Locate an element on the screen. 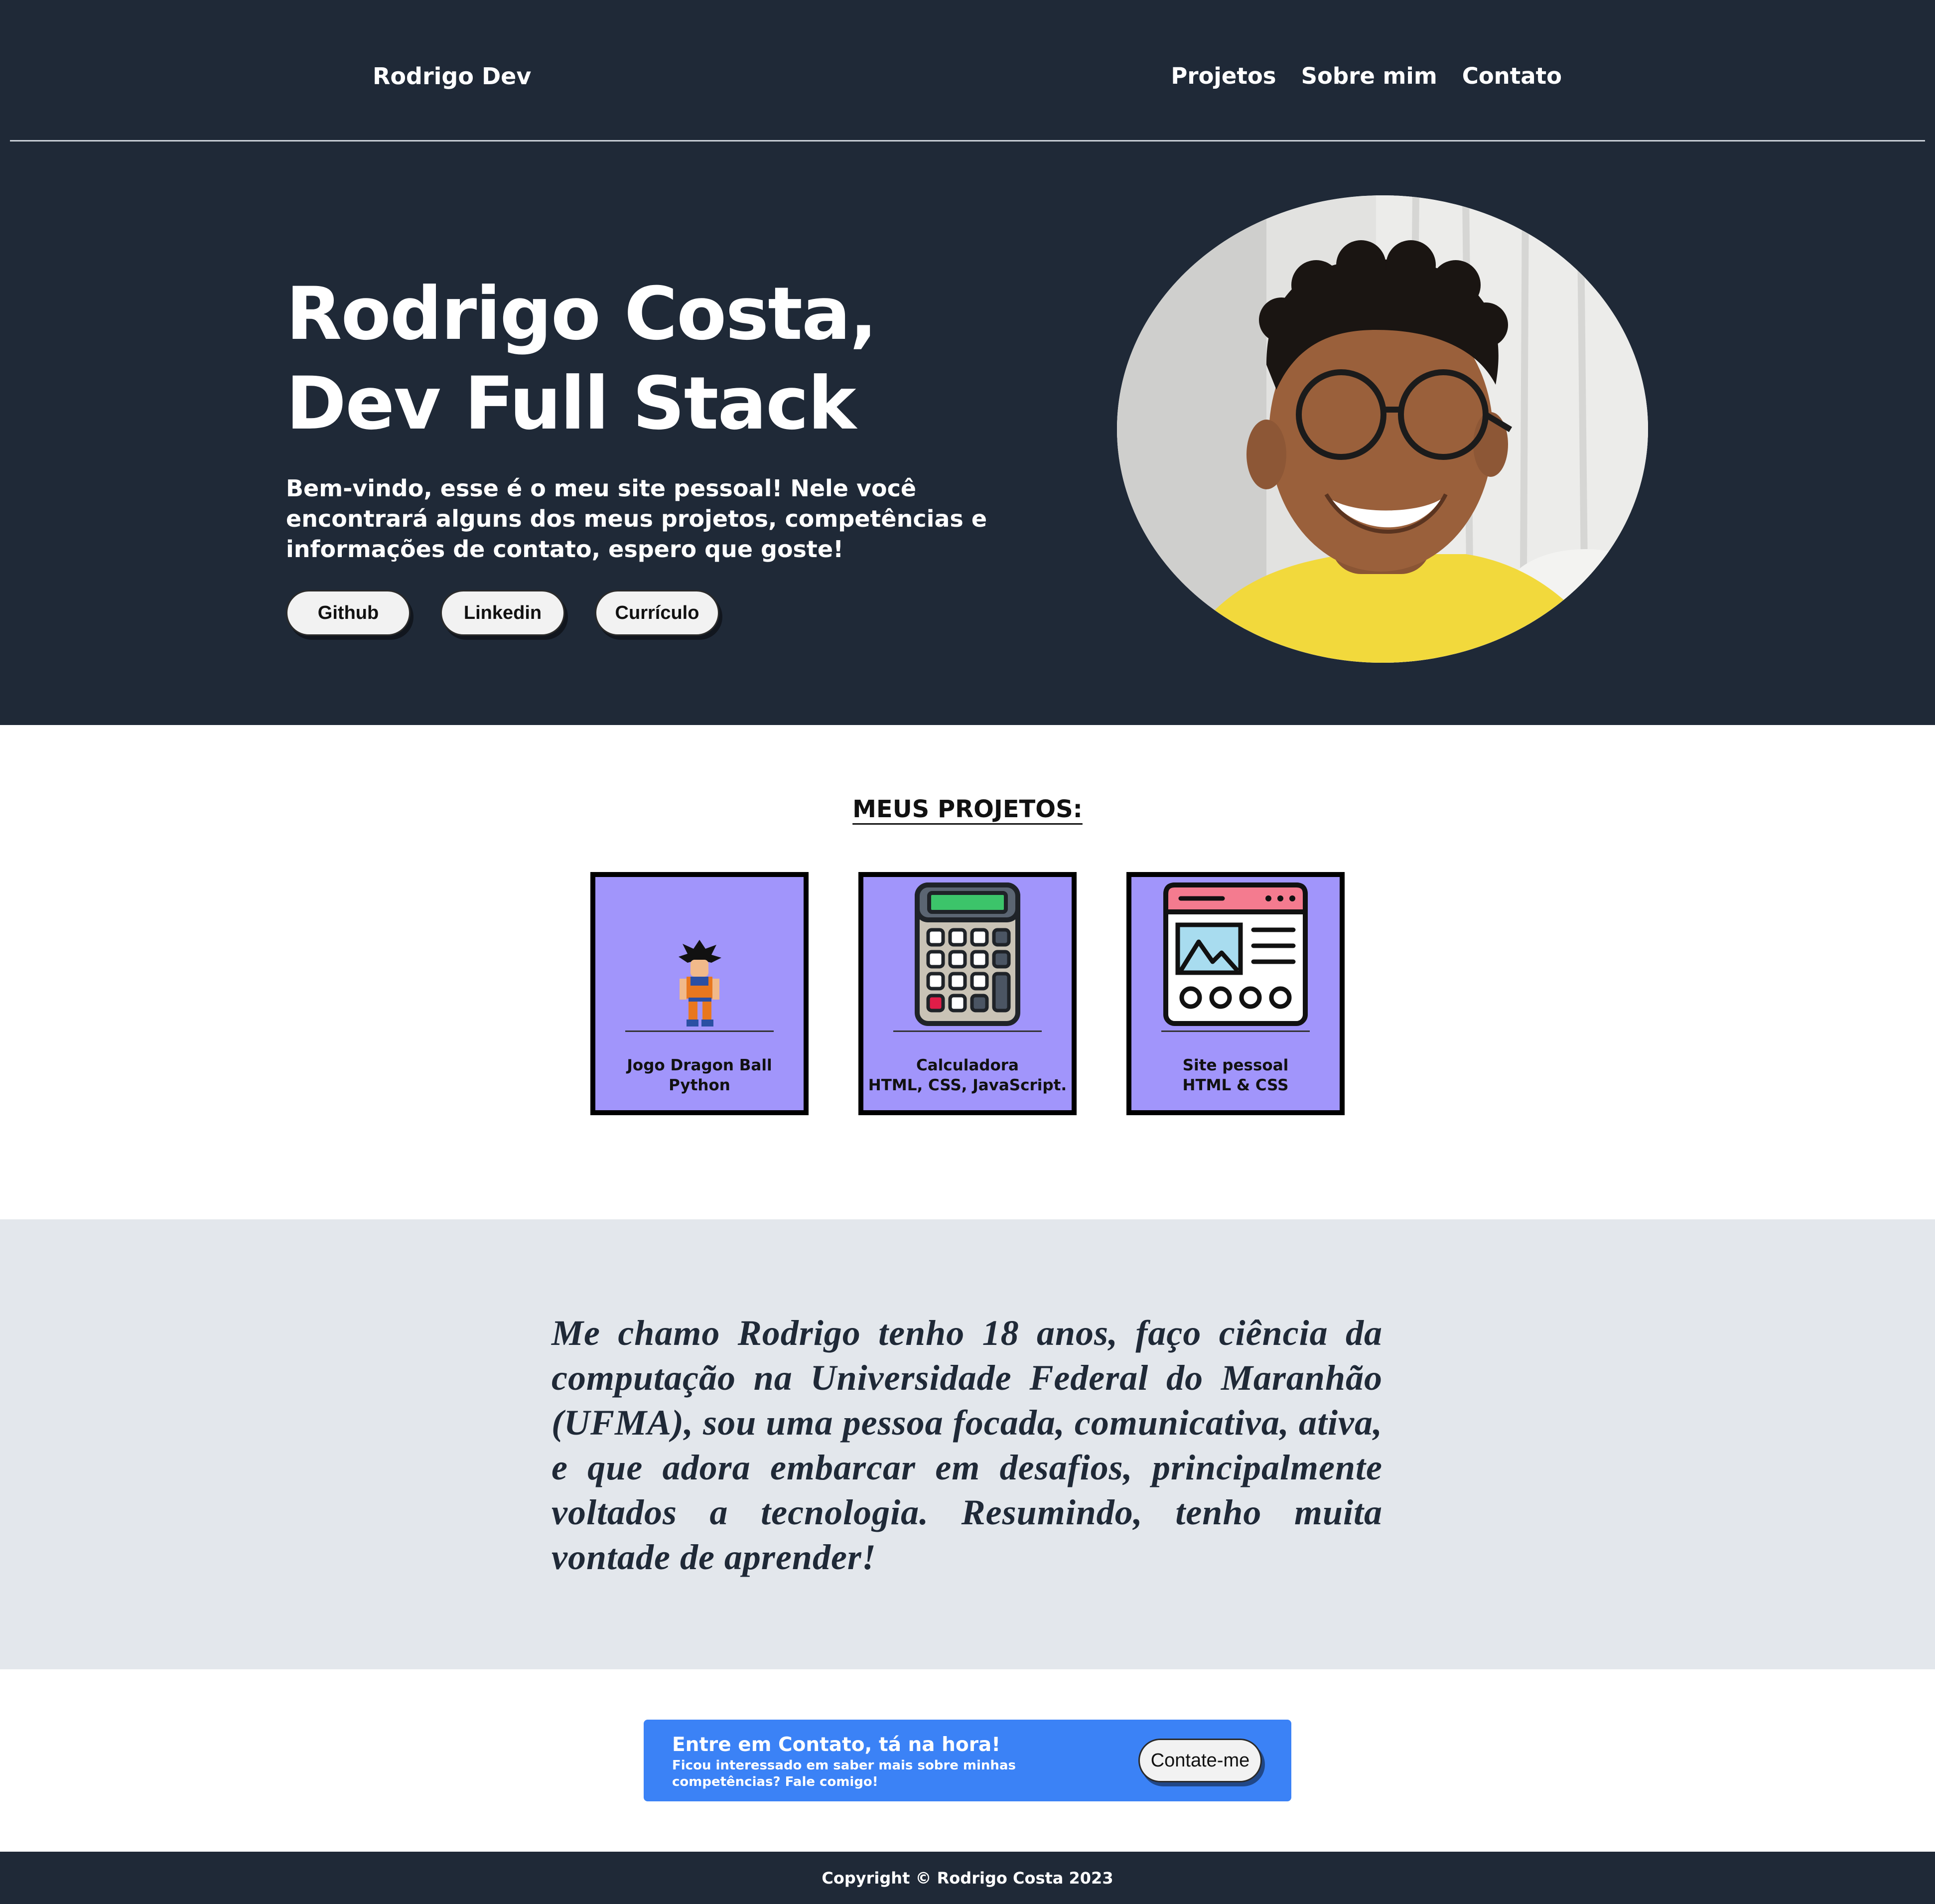 The image size is (1935, 1904). contact-me-button: Contate-me is located at coordinates (1200, 1761).